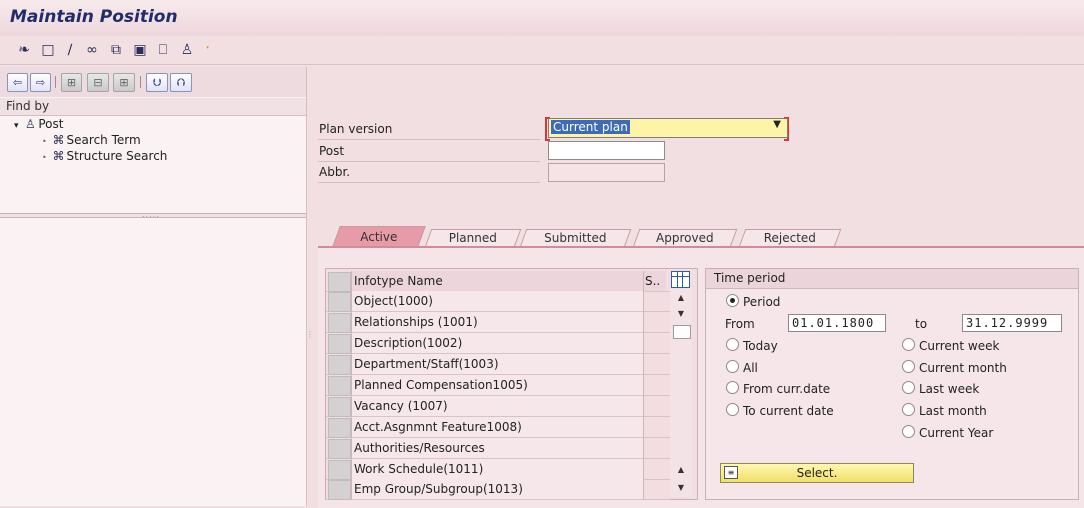 This screenshot has height=508, width=1084. I want to click on display-icon: ∞, so click(92, 50).